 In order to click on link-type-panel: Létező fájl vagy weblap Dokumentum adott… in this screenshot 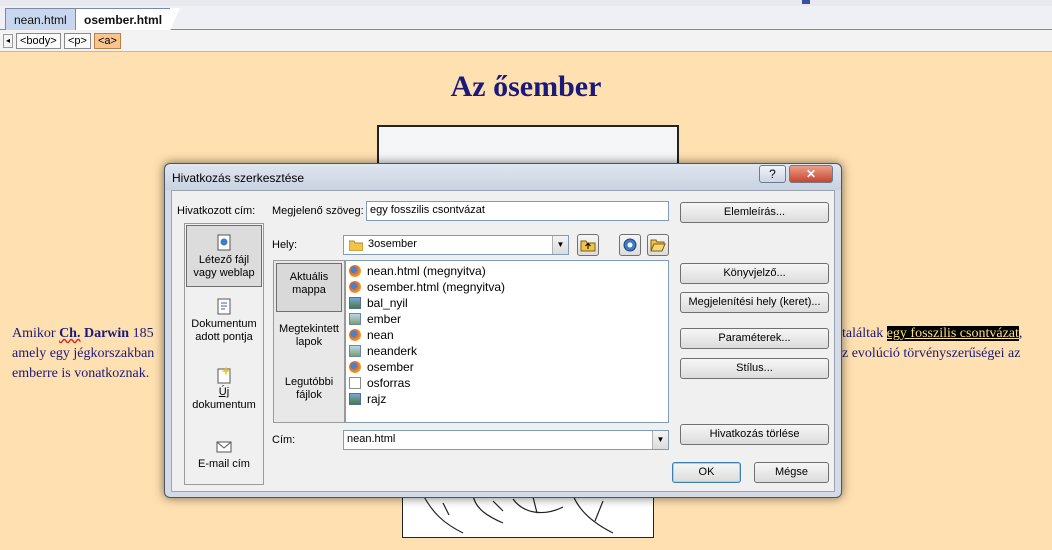, I will do `click(224, 354)`.